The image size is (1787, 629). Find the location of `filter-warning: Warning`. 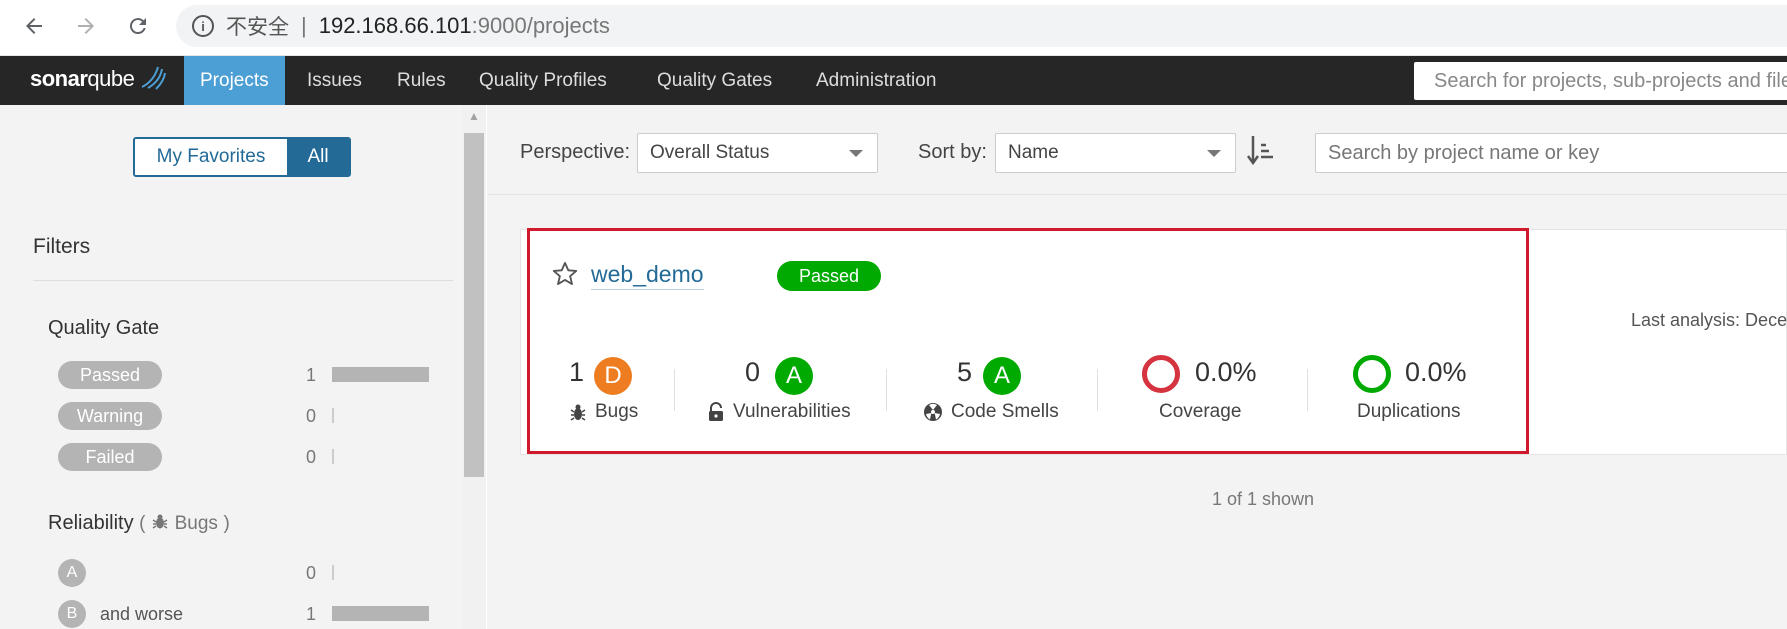

filter-warning: Warning is located at coordinates (110, 416).